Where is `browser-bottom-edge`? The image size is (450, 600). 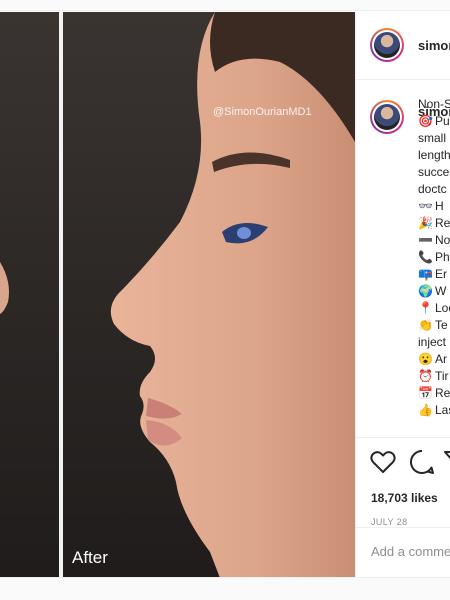
browser-bottom-edge is located at coordinates (225, 588).